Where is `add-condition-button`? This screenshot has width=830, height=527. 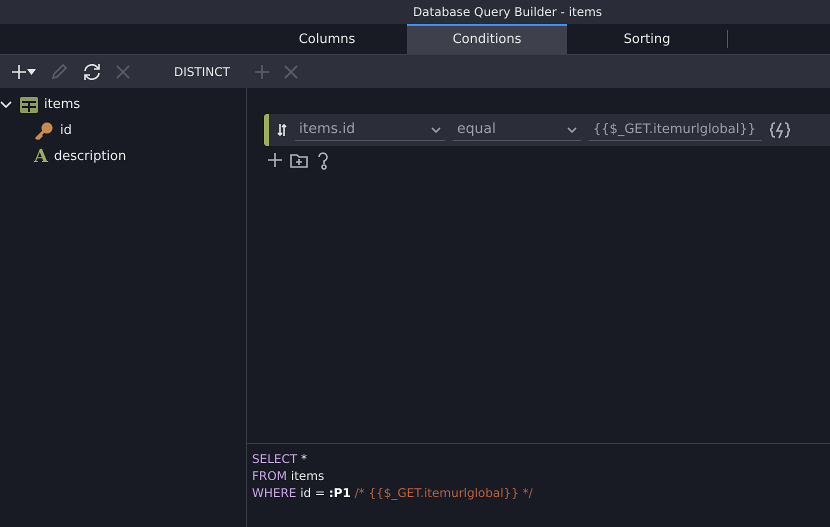 add-condition-button is located at coordinates (275, 161).